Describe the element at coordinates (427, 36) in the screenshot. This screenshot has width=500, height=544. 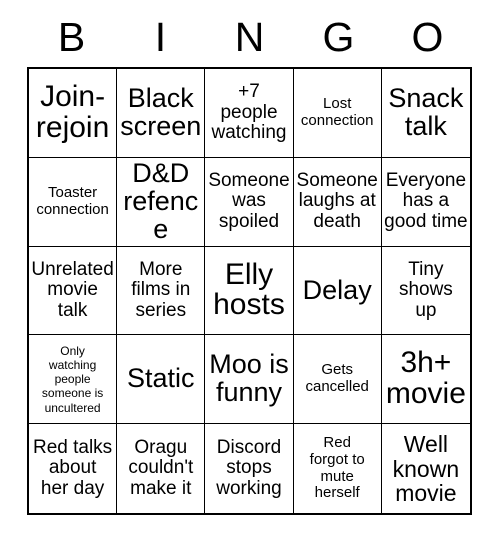
I see `header-letter-o: O` at that location.